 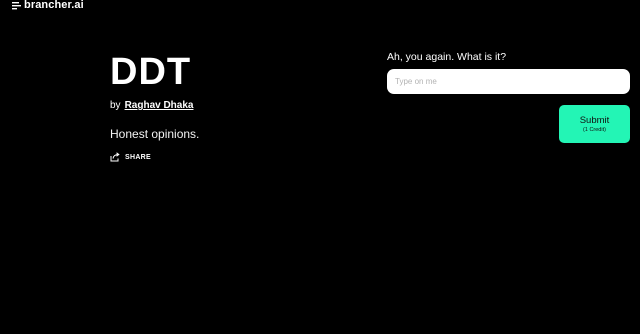 What do you see at coordinates (447, 57) in the screenshot?
I see `input-prompt: Ah, you again. What is it?` at bounding box center [447, 57].